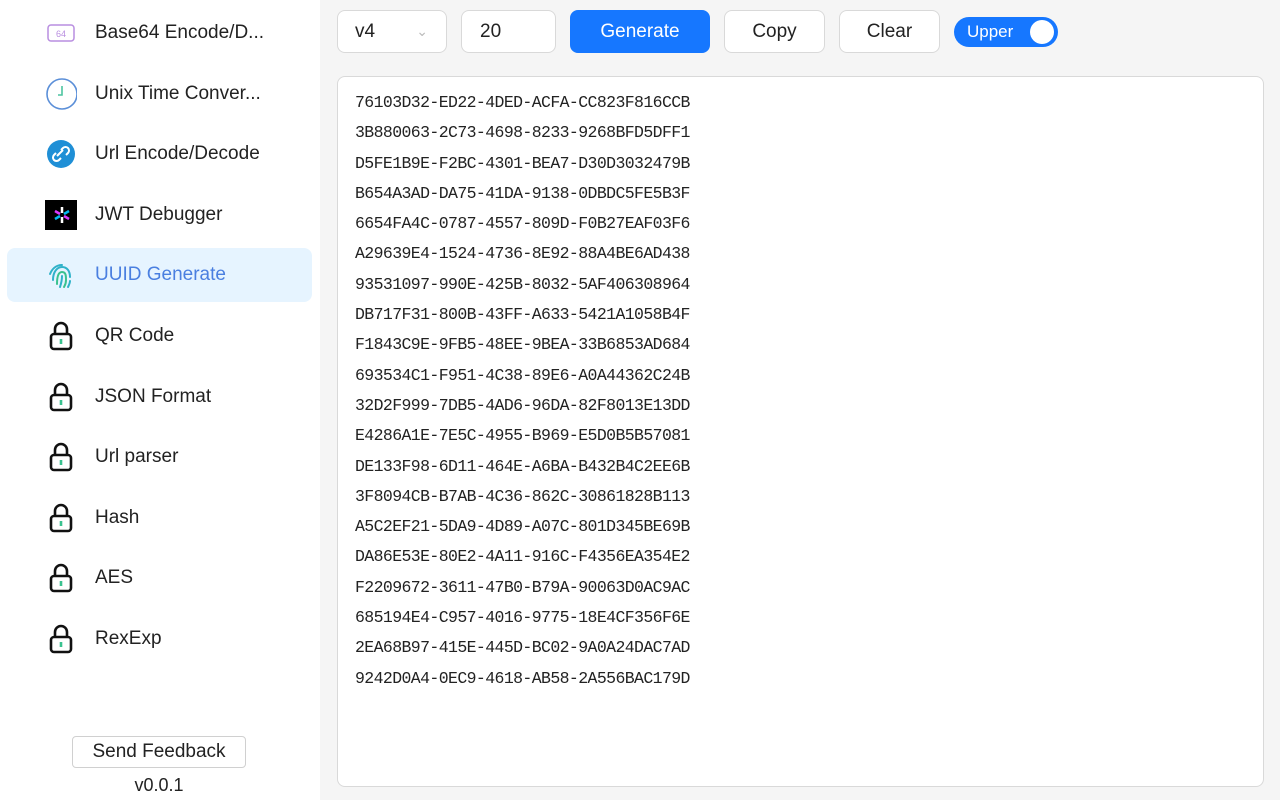 The width and height of the screenshot is (1280, 800). Describe the element at coordinates (522, 618) in the screenshot. I see `uuid-line: 685194E4-C957-4016-9775-18E4CF356F6E` at that location.